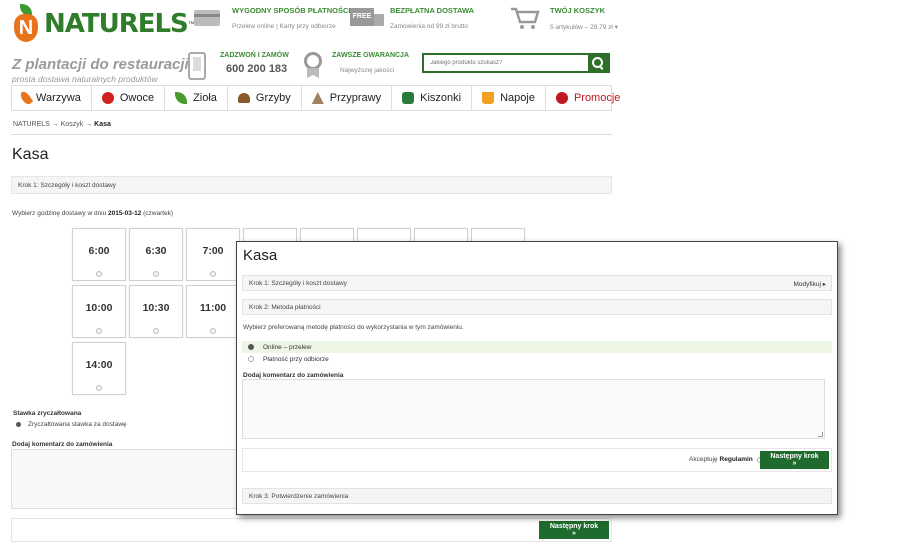 The image size is (900, 550). I want to click on breadcrumb-home: NATURELS, so click(31, 124).